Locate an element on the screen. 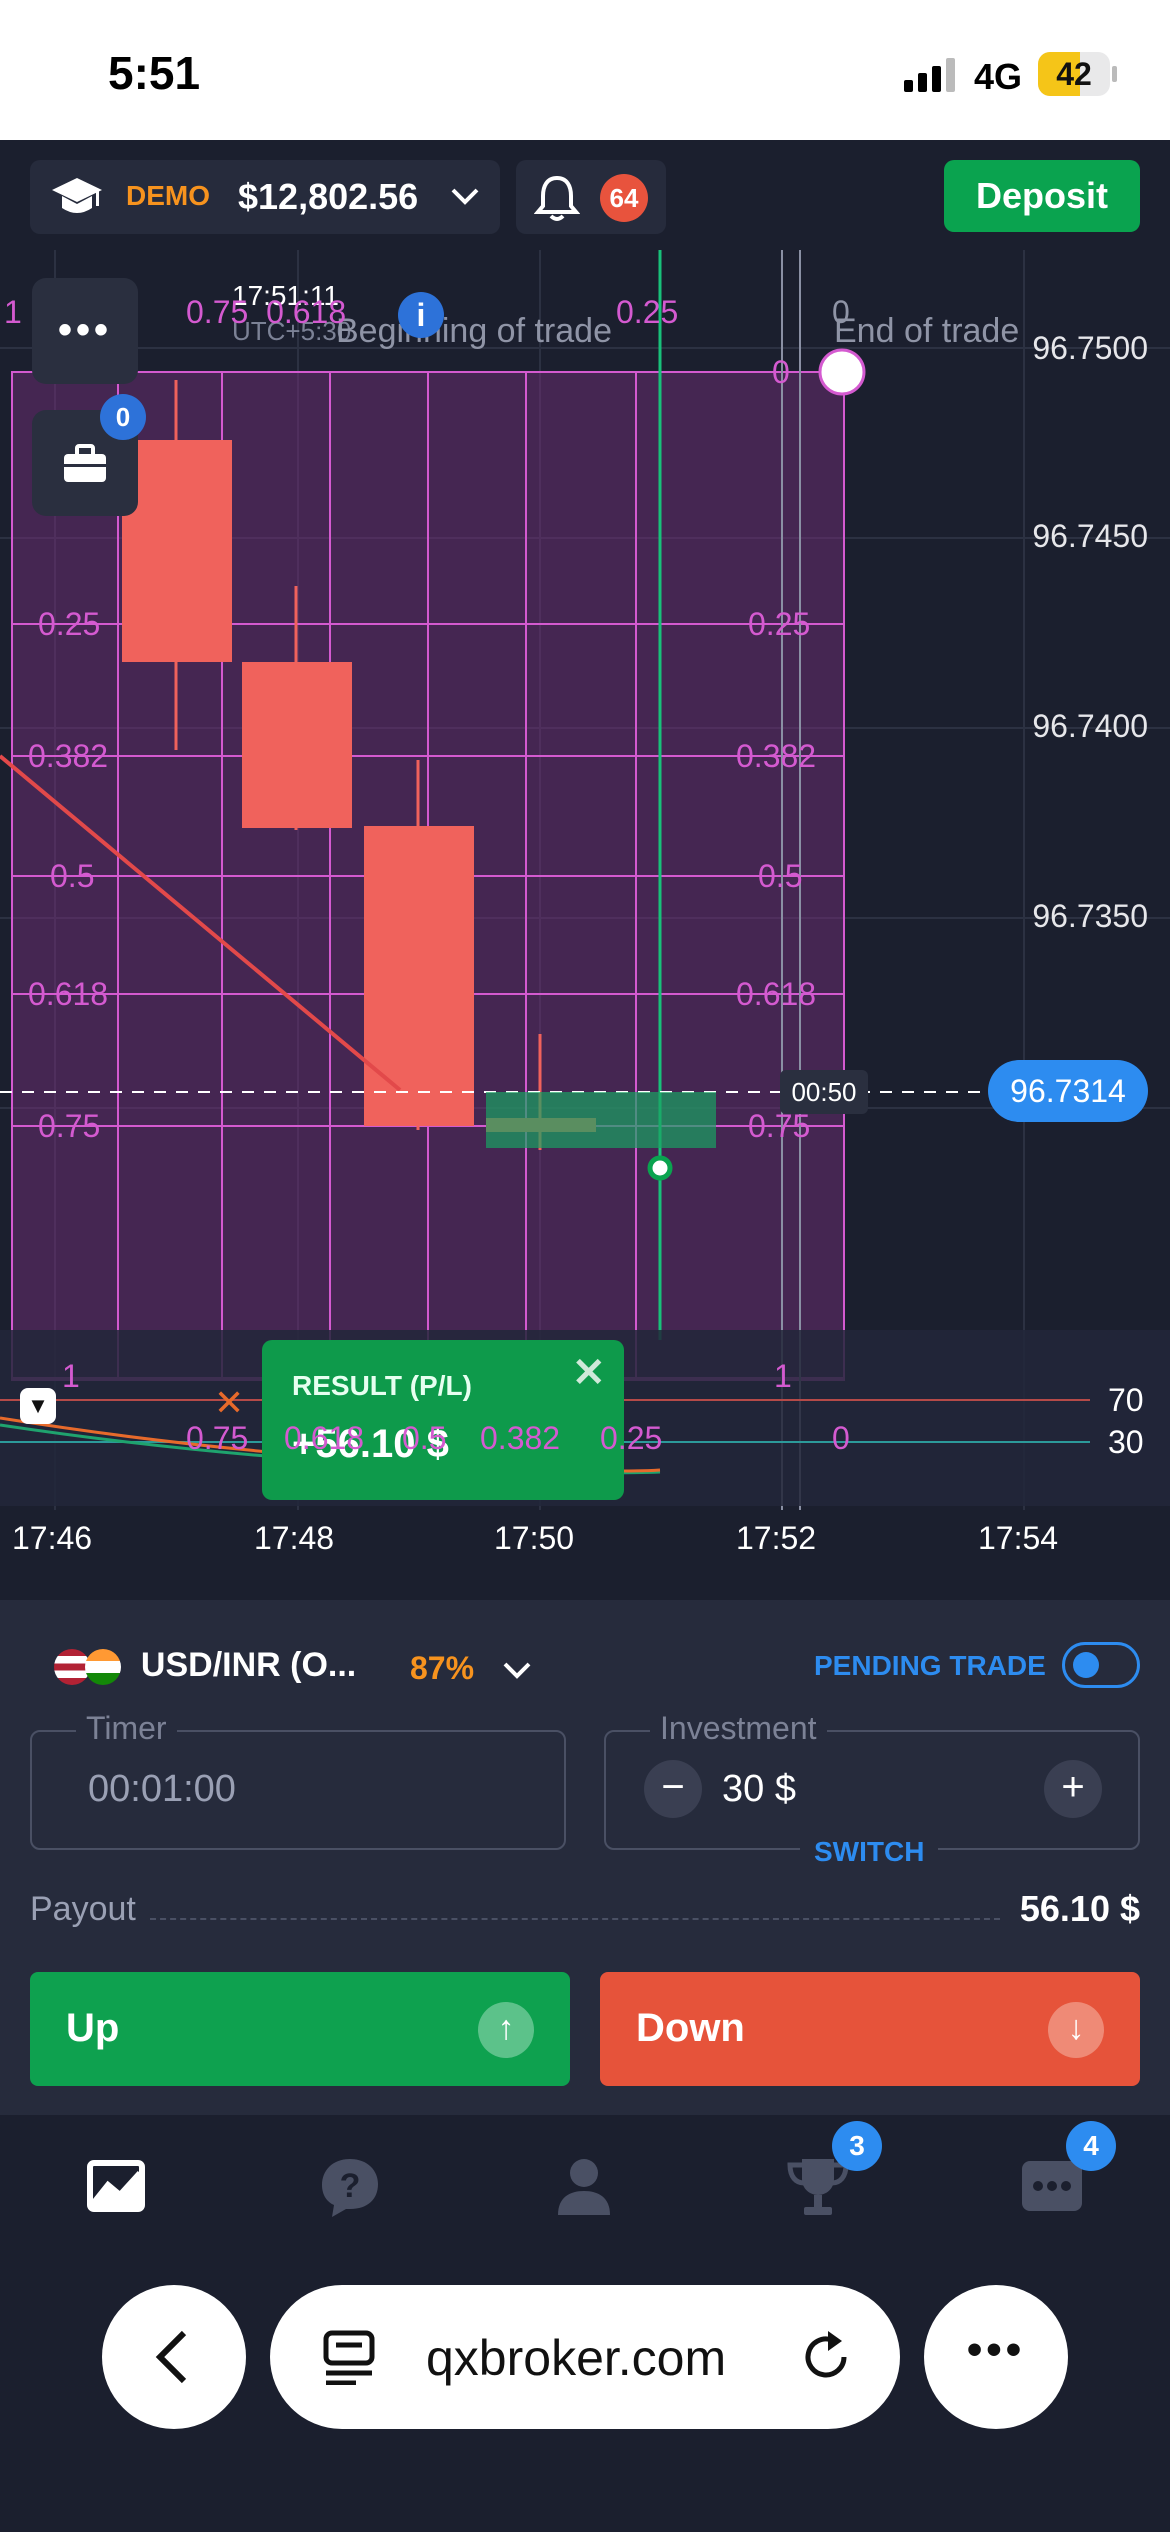 The height and width of the screenshot is (2532, 1170). time-tick: 17:52 is located at coordinates (776, 1538).